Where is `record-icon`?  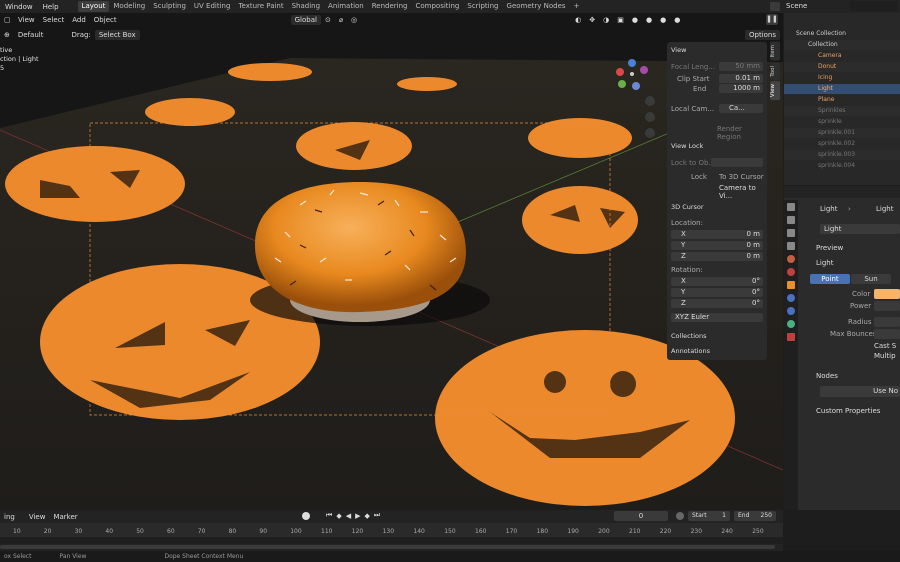 record-icon is located at coordinates (306, 516).